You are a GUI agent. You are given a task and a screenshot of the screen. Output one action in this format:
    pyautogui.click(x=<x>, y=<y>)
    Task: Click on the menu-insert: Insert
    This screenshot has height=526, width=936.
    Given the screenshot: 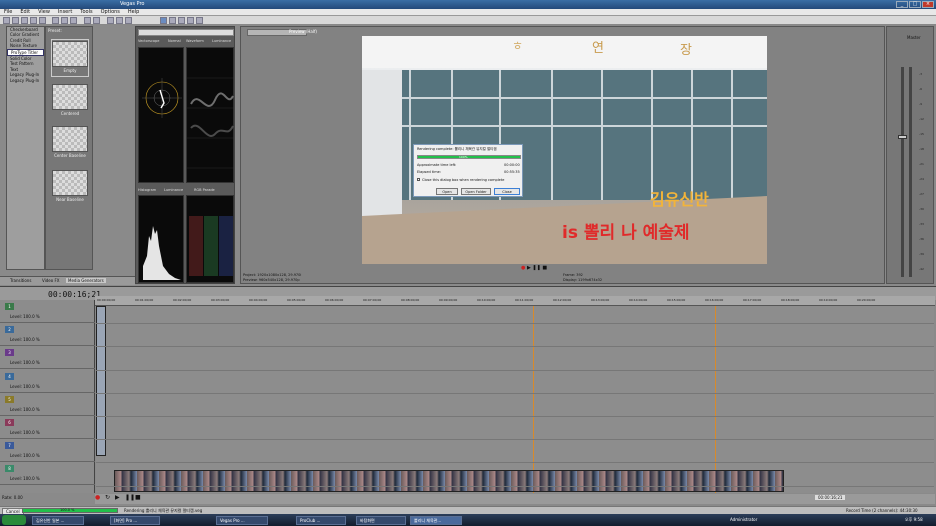 What is the action you would take?
    pyautogui.click(x=65, y=12)
    